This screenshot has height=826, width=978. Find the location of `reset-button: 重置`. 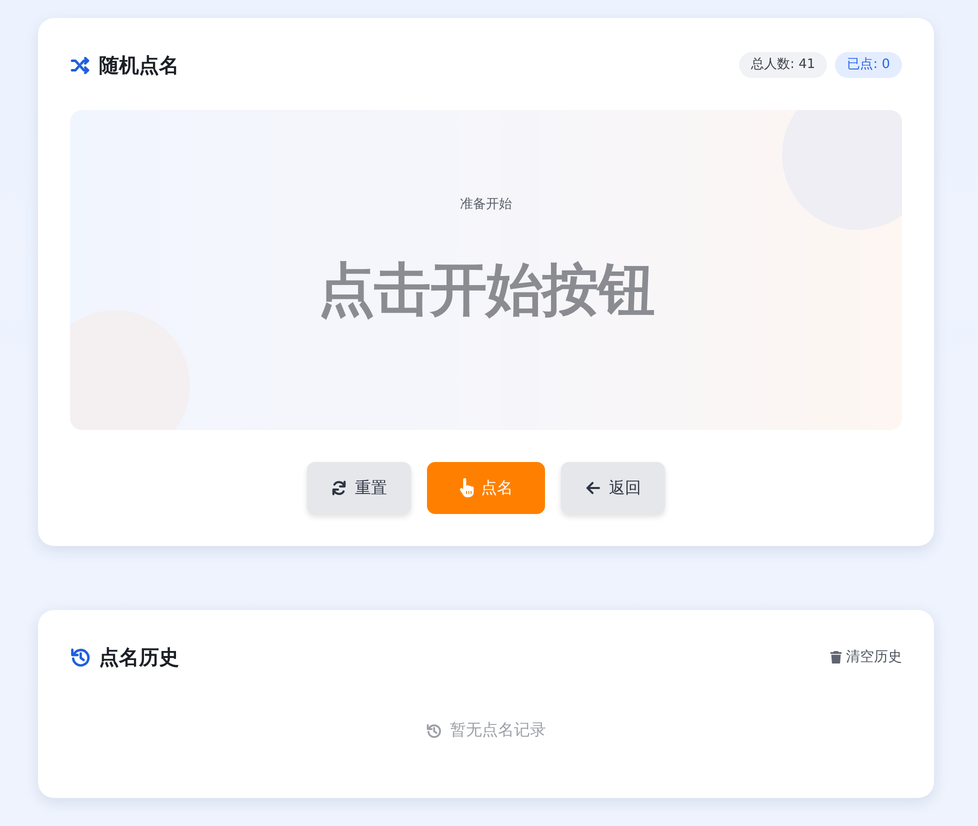

reset-button: 重置 is located at coordinates (359, 488).